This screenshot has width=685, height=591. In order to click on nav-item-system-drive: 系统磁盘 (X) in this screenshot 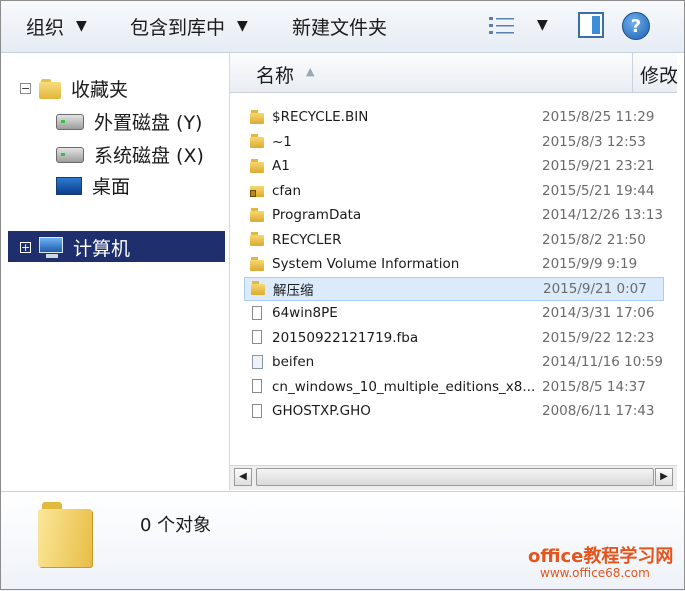, I will do `click(130, 154)`.